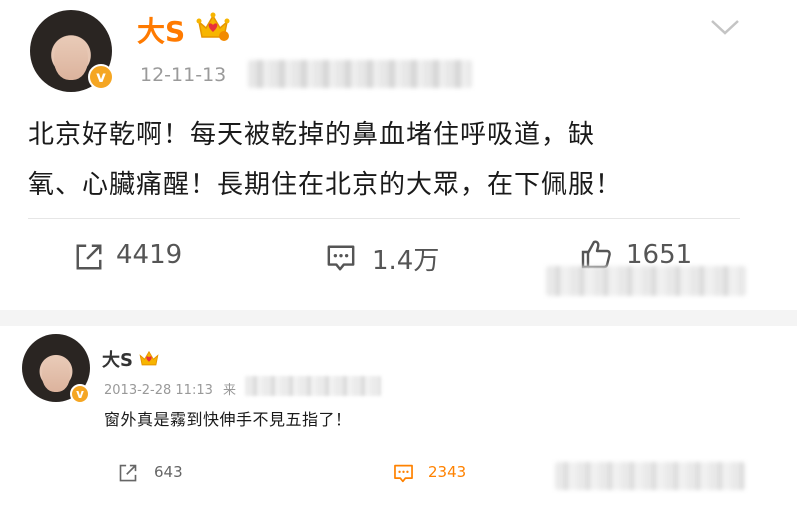  Describe the element at coordinates (228, 419) in the screenshot. I see `comment-text: 窗外真是霧到快伸手不見五指了！` at that location.